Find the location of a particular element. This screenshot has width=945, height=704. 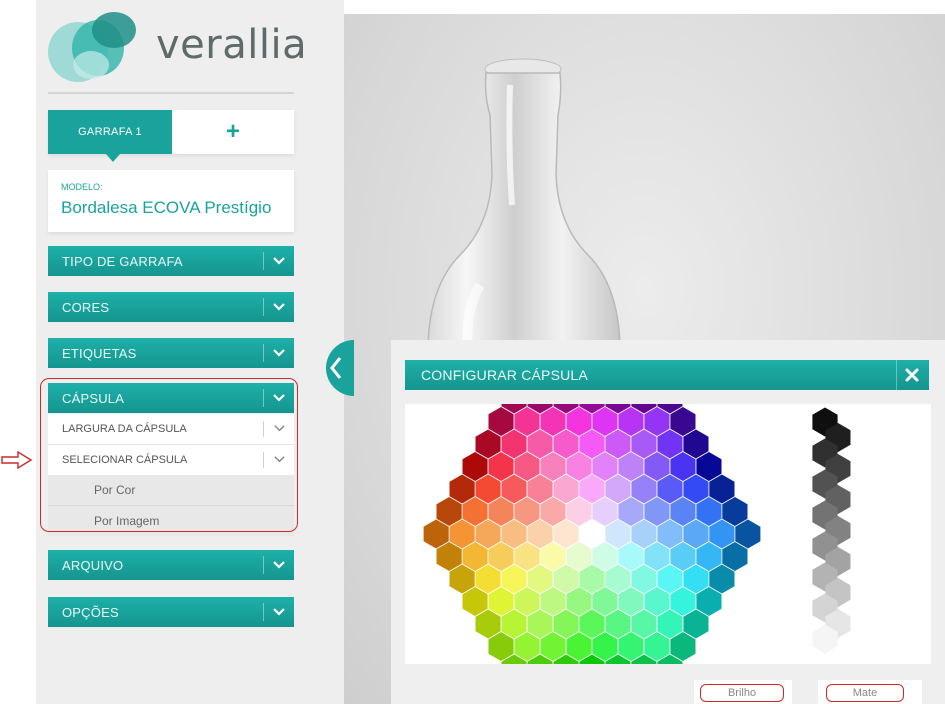

collapse-panel-button is located at coordinates (334, 368).